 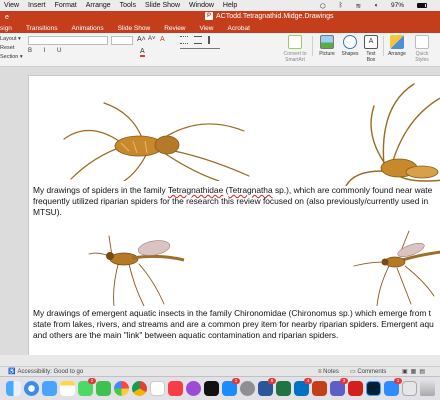 What do you see at coordinates (373, 388) in the screenshot?
I see `photoshop-icon` at bounding box center [373, 388].